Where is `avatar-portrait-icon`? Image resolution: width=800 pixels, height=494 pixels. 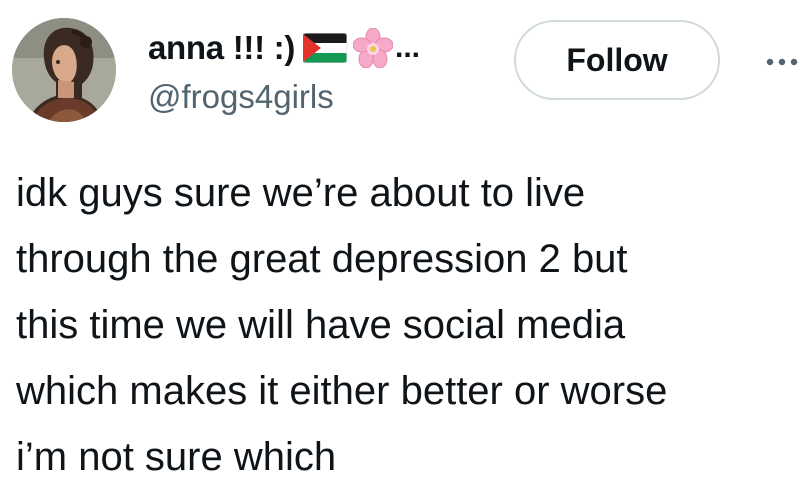
avatar-portrait-icon is located at coordinates (64, 70).